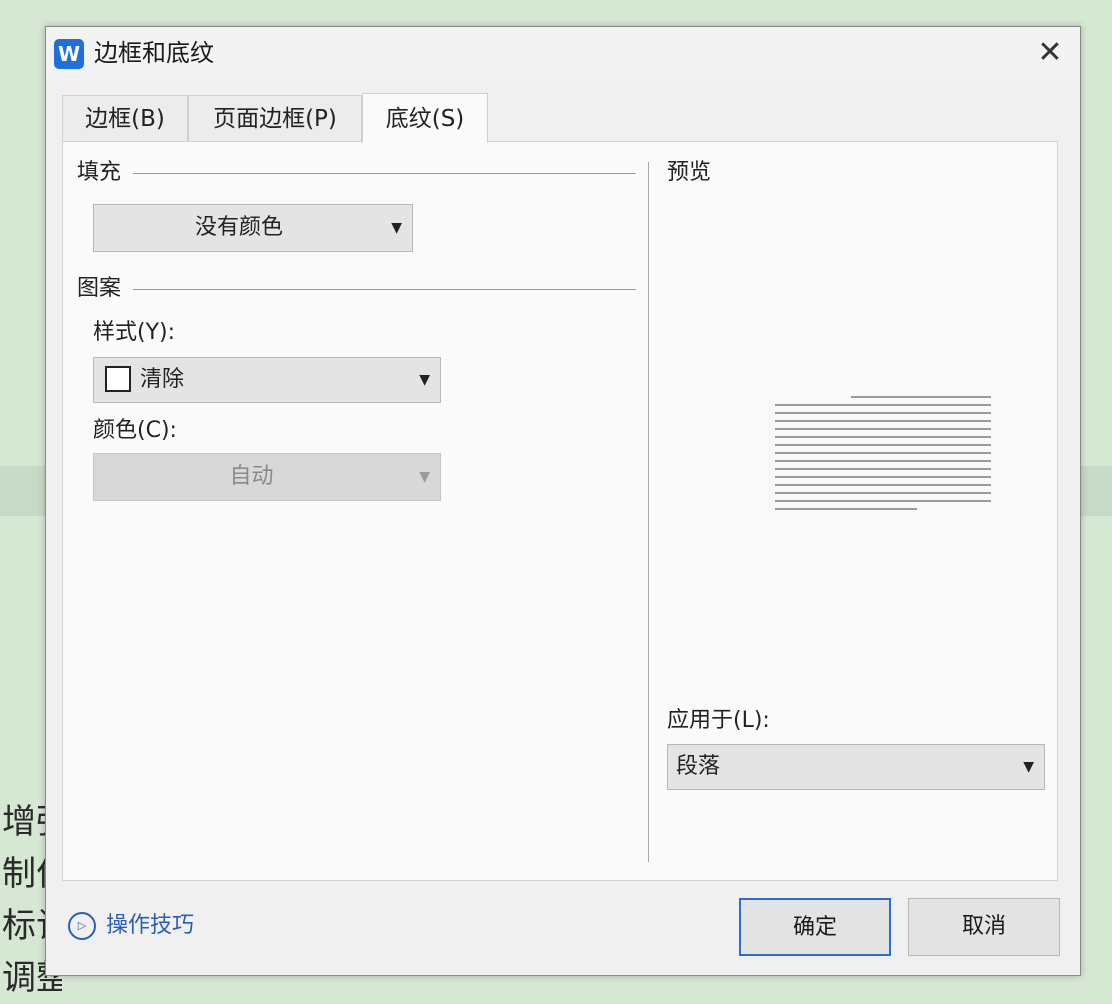 The width and height of the screenshot is (1112, 1004). I want to click on close-icon: ✕, so click(1050, 53).